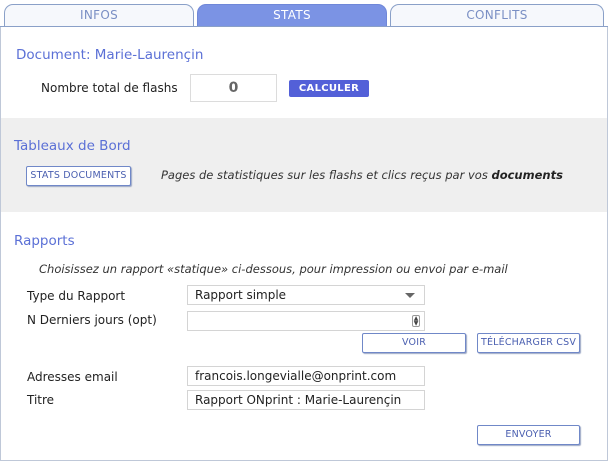  What do you see at coordinates (92, 320) in the screenshot?
I see `last-days-label: N Derniers jours (opt)` at bounding box center [92, 320].